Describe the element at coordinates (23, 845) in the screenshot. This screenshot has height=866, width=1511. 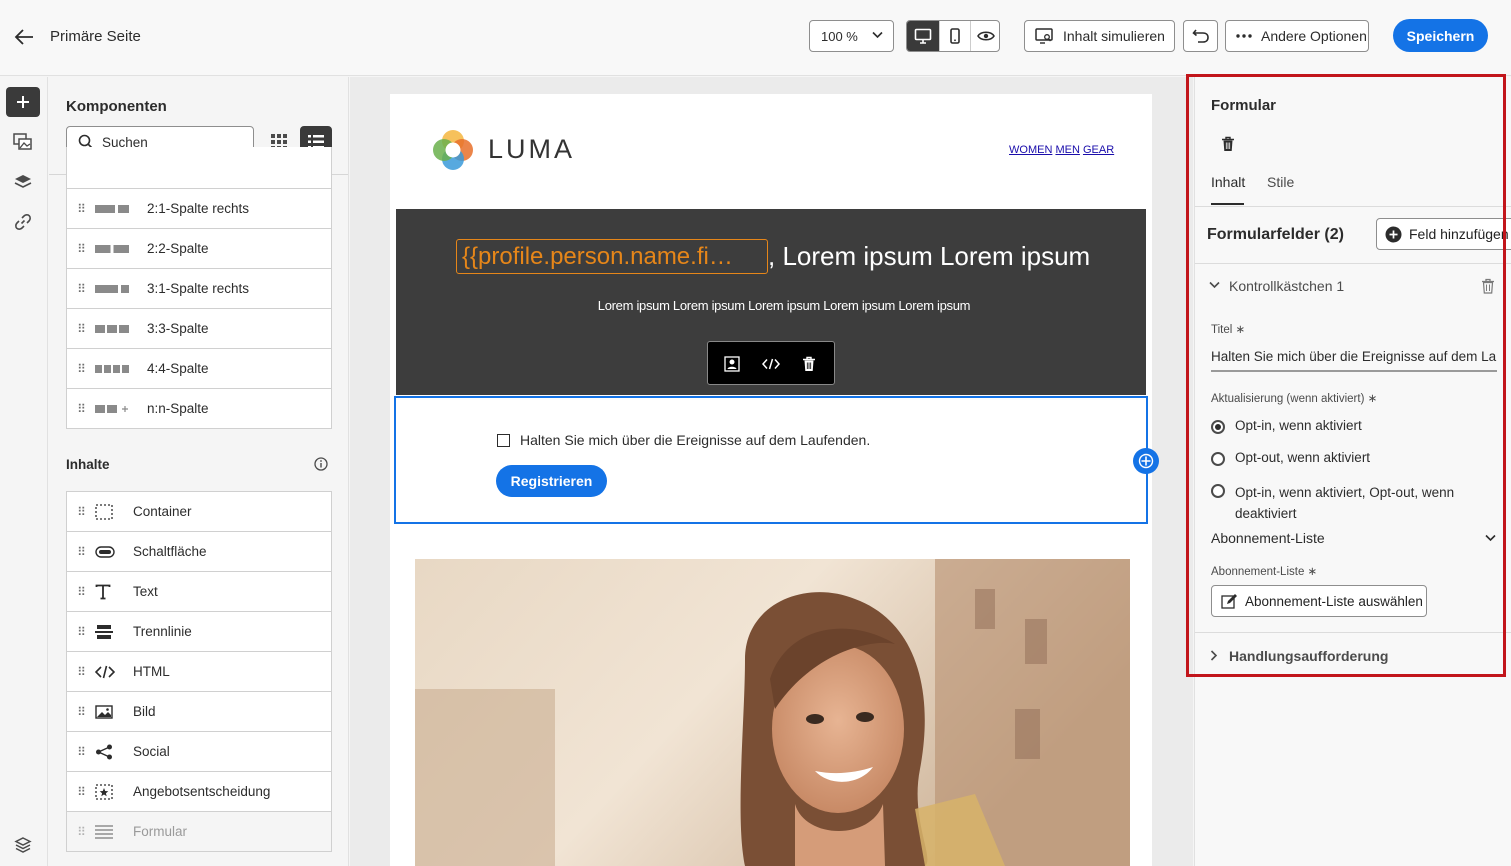
I see `stack-icon` at that location.